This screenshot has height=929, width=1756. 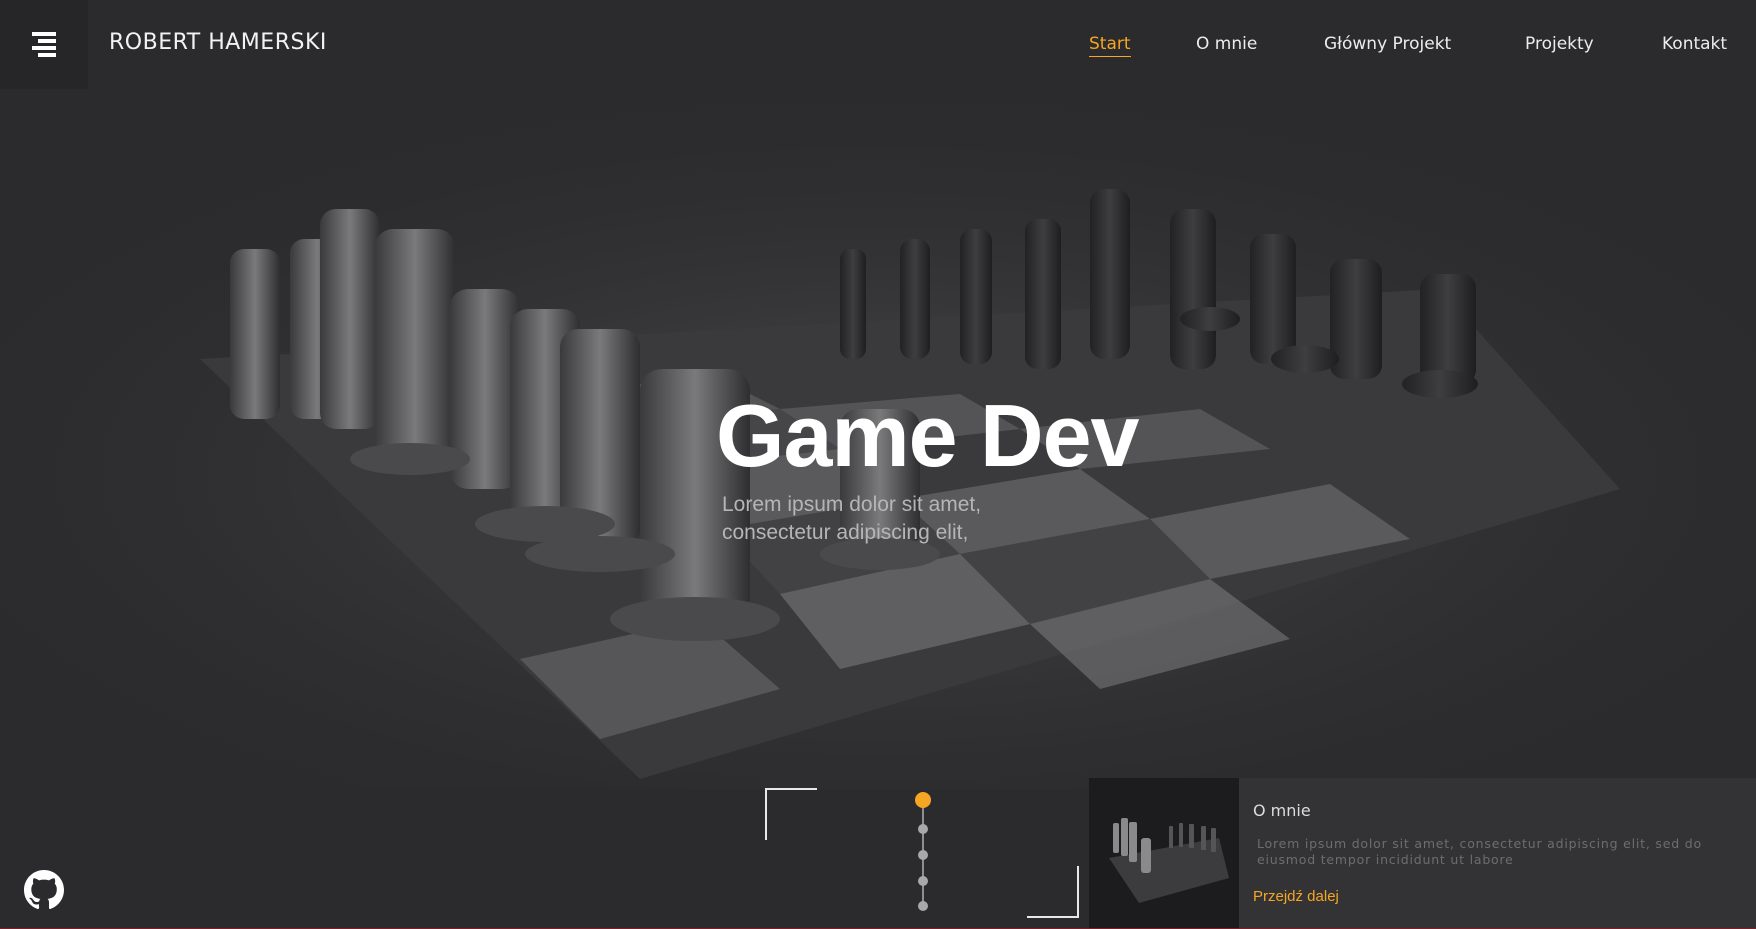 What do you see at coordinates (1053, 892) in the screenshot?
I see `frame-corner-bottom-right` at bounding box center [1053, 892].